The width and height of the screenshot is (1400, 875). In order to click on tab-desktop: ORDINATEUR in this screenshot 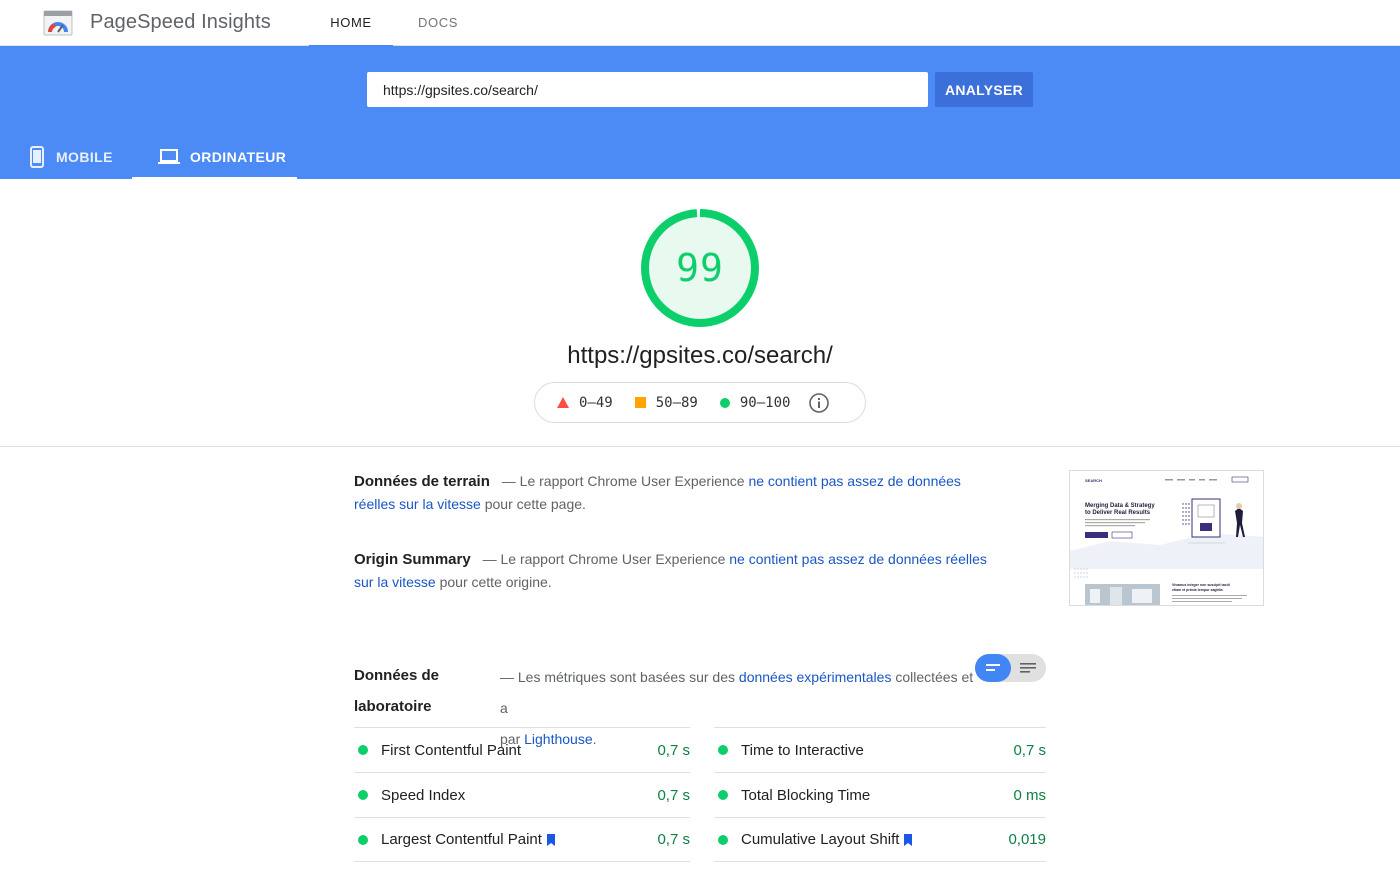, I will do `click(214, 156)`.